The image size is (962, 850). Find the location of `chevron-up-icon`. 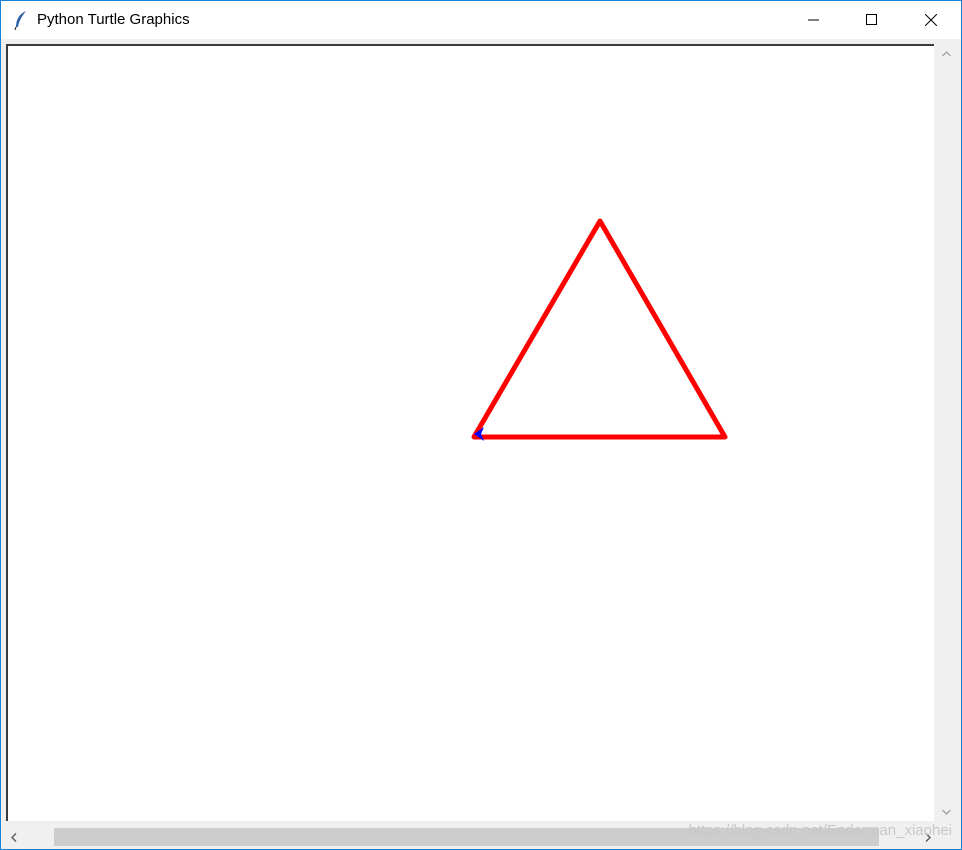

chevron-up-icon is located at coordinates (946, 54).